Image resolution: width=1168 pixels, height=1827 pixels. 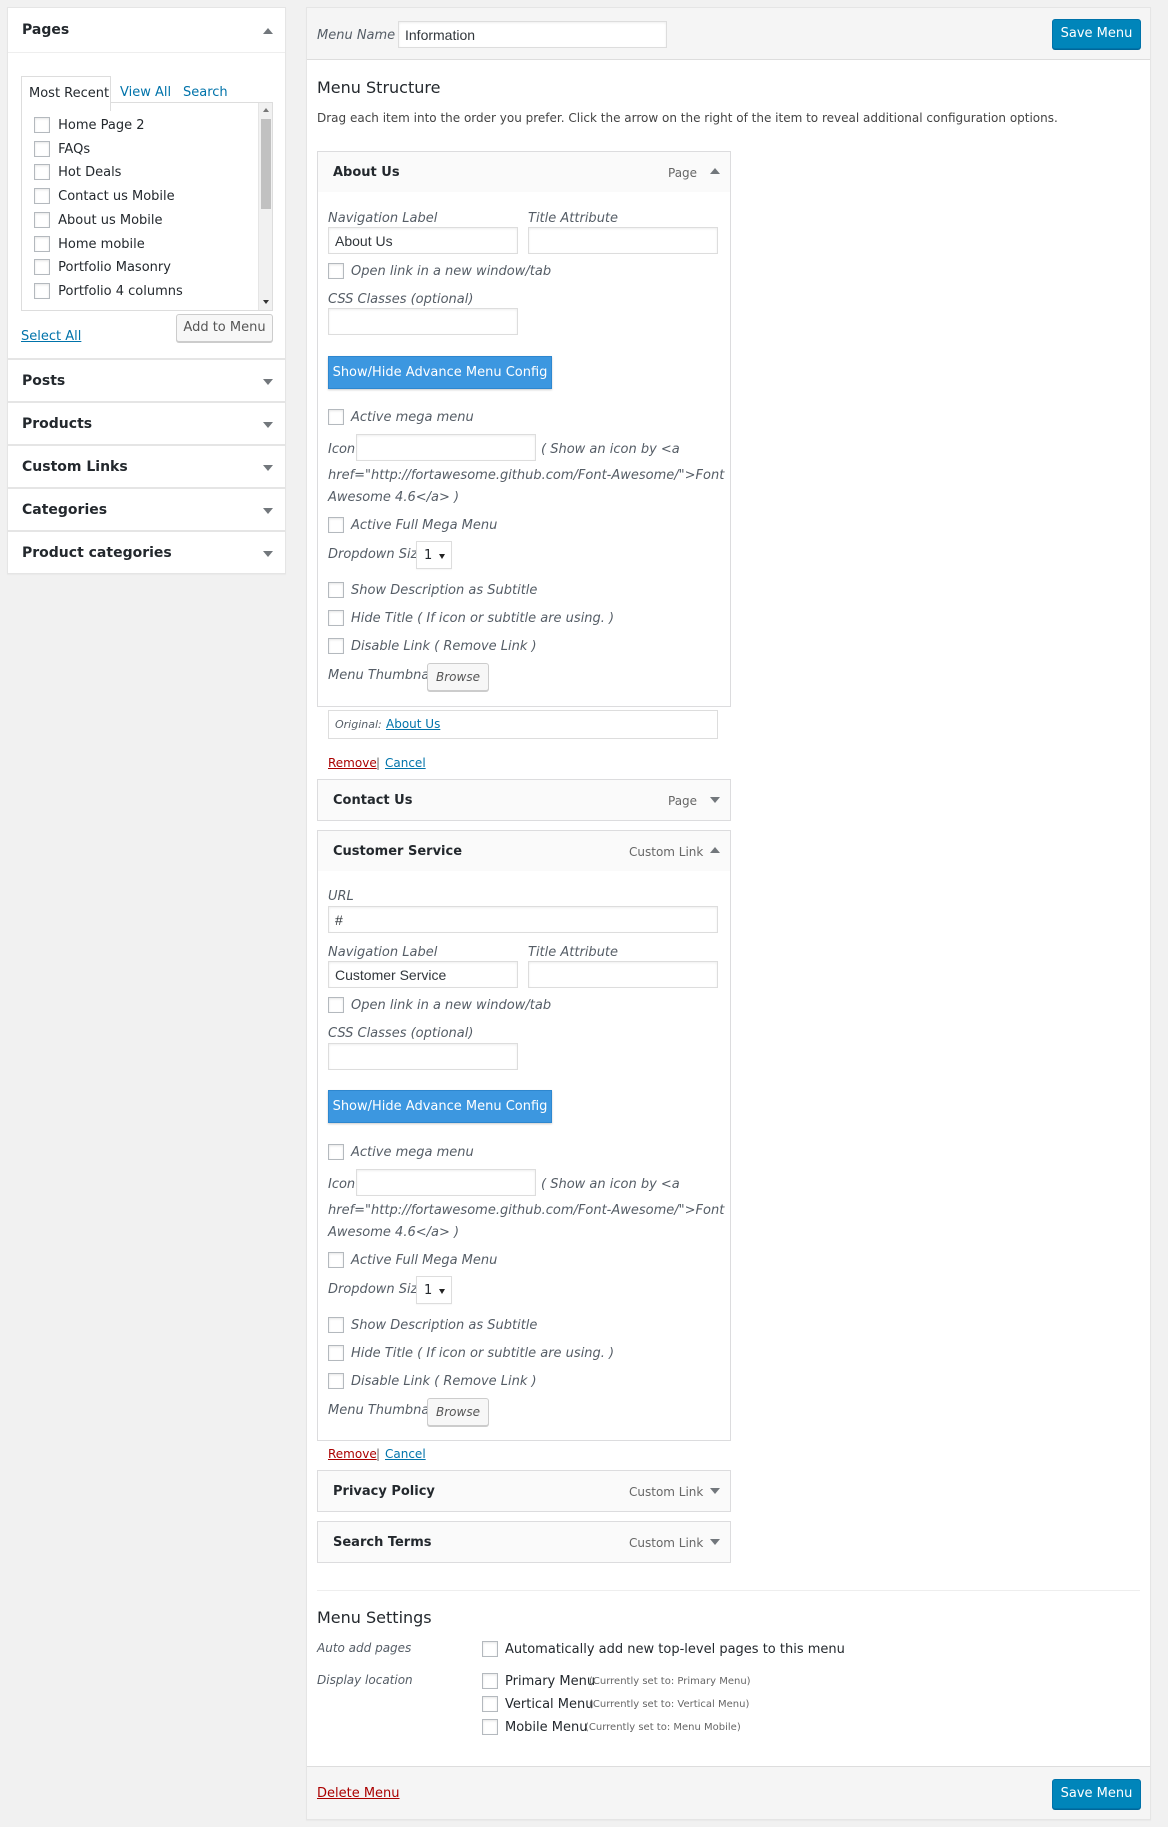 I want to click on menu-item-type: Page, so click(x=683, y=801).